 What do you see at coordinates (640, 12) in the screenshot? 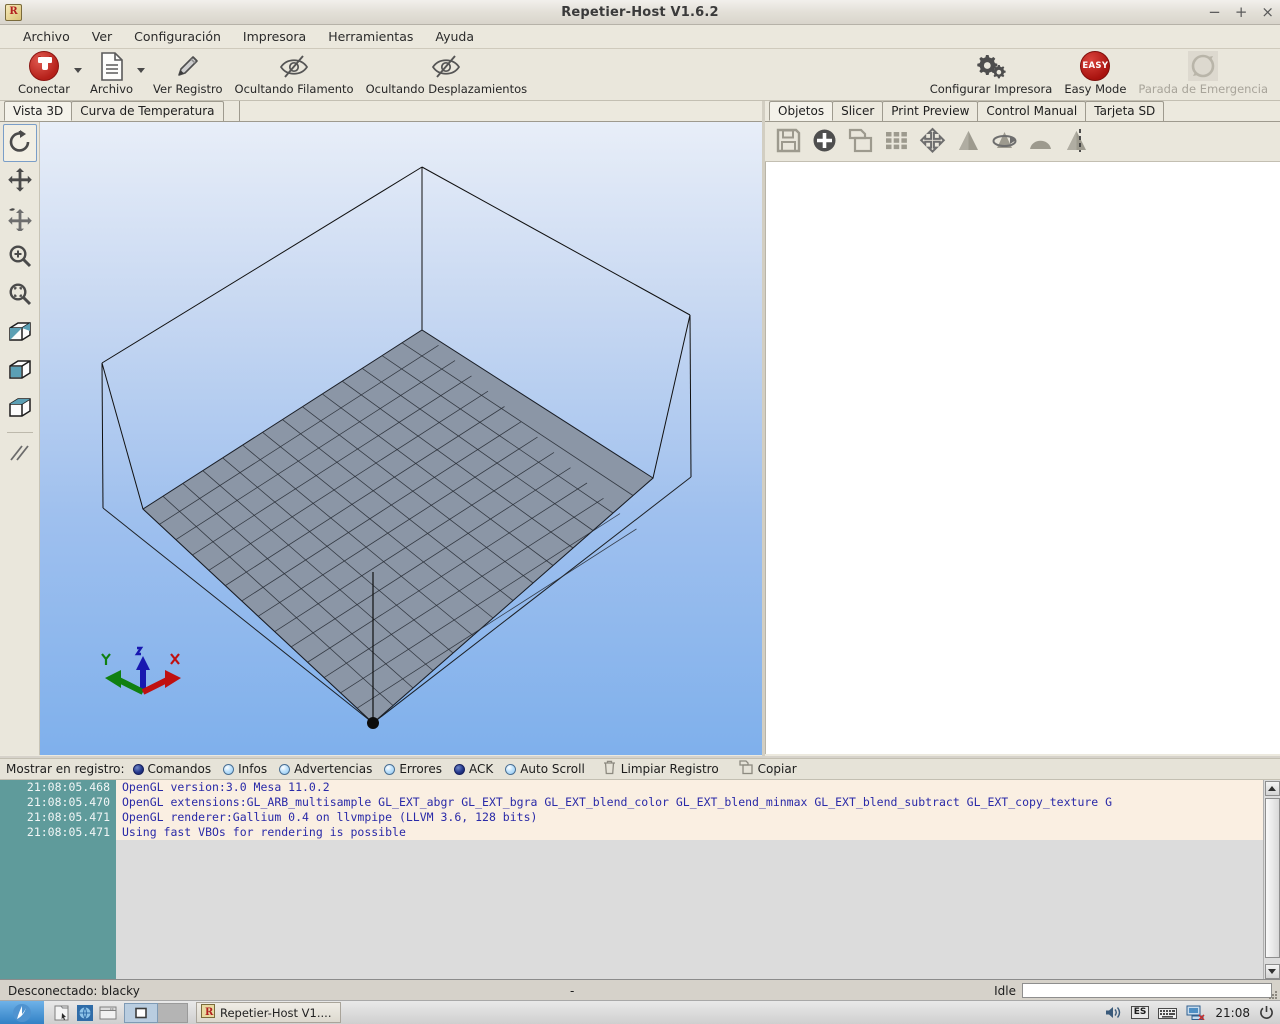
I see `title-bar: R Repetier-Host V1.6.2 − + ×` at bounding box center [640, 12].